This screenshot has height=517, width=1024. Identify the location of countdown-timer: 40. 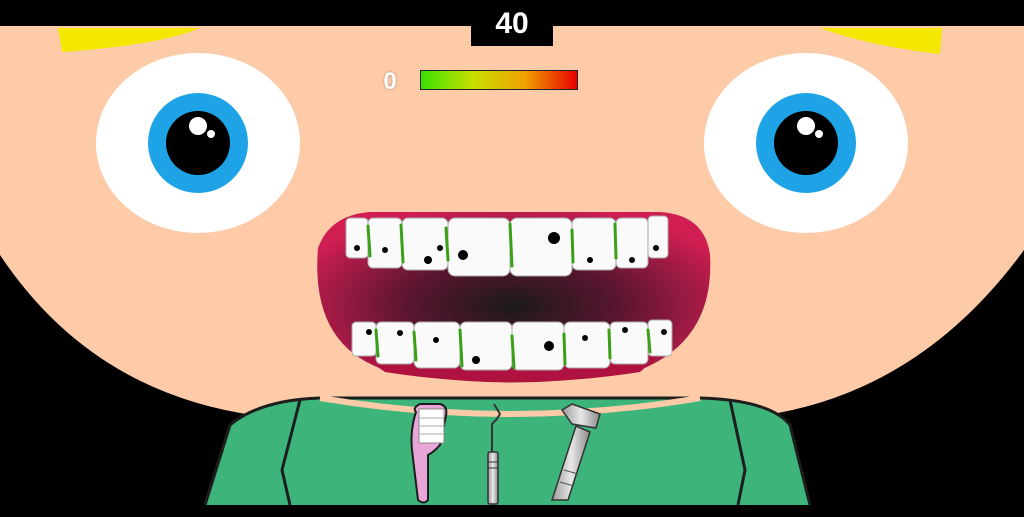
(512, 23).